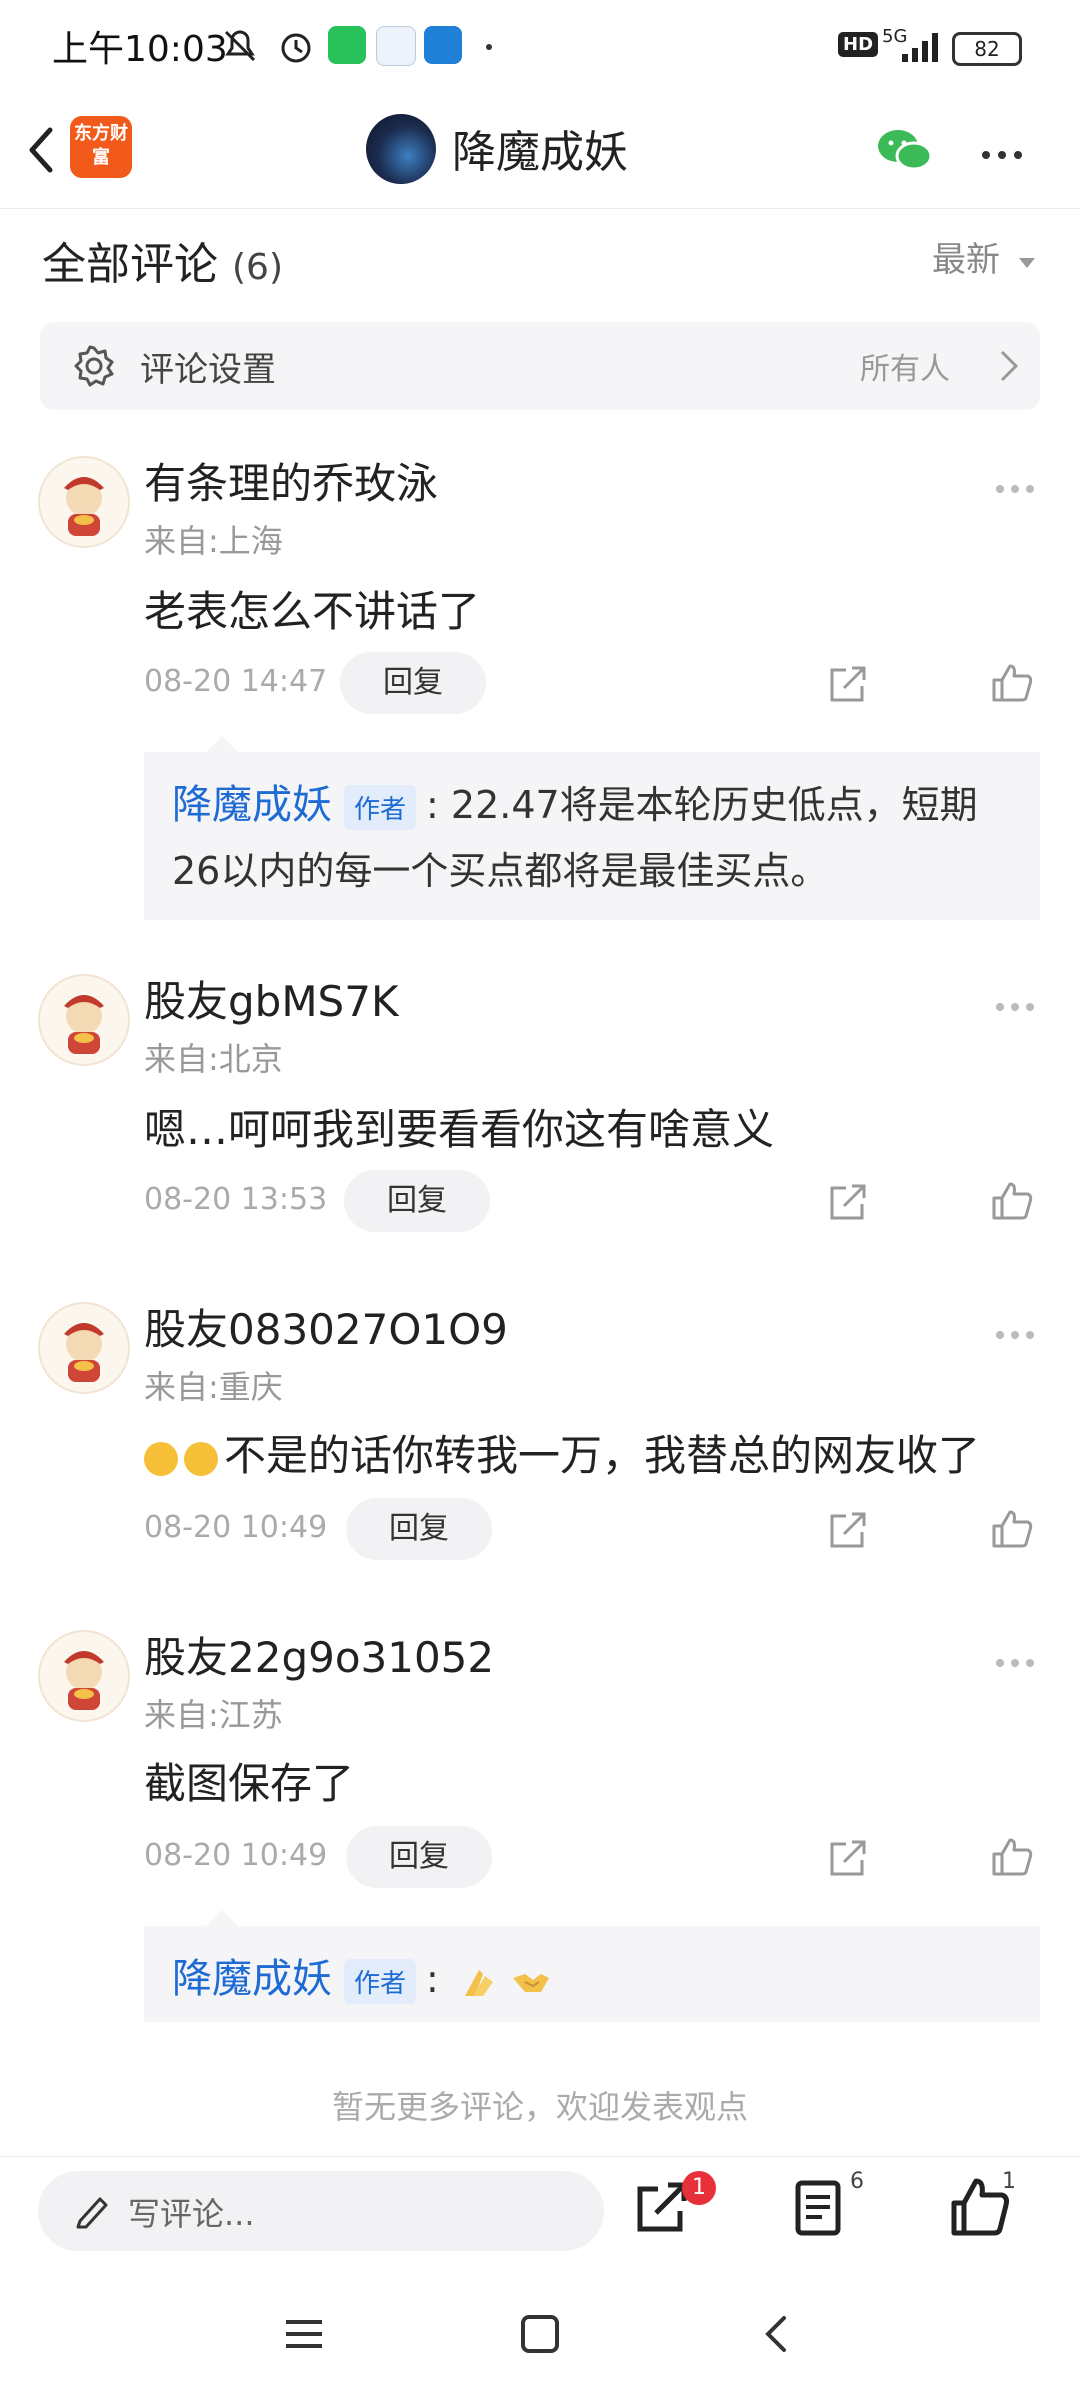 This screenshot has height=2400, width=1080. What do you see at coordinates (130, 264) in the screenshot?
I see `comments-title: 全部评论` at bounding box center [130, 264].